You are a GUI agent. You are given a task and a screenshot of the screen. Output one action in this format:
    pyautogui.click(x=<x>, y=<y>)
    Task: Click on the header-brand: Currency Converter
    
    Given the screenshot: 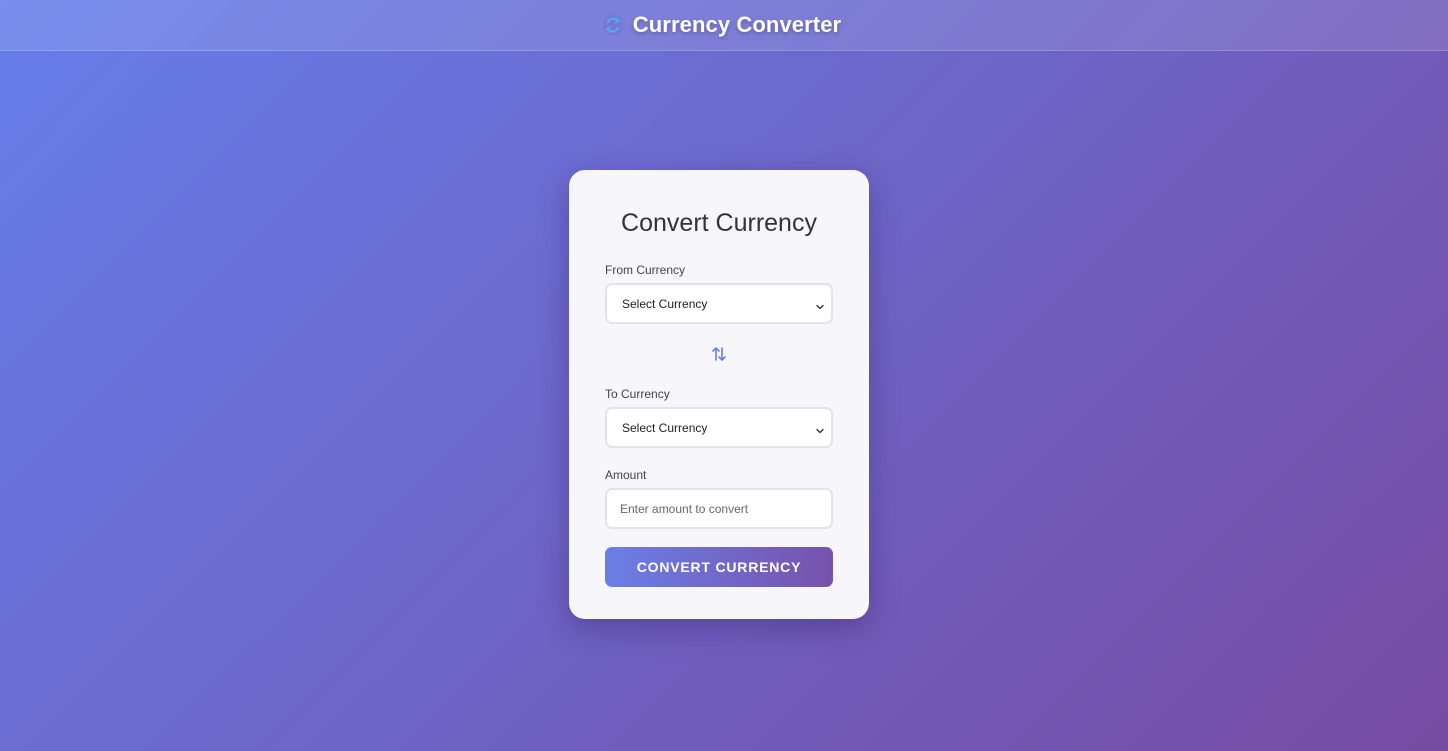 What is the action you would take?
    pyautogui.click(x=721, y=25)
    